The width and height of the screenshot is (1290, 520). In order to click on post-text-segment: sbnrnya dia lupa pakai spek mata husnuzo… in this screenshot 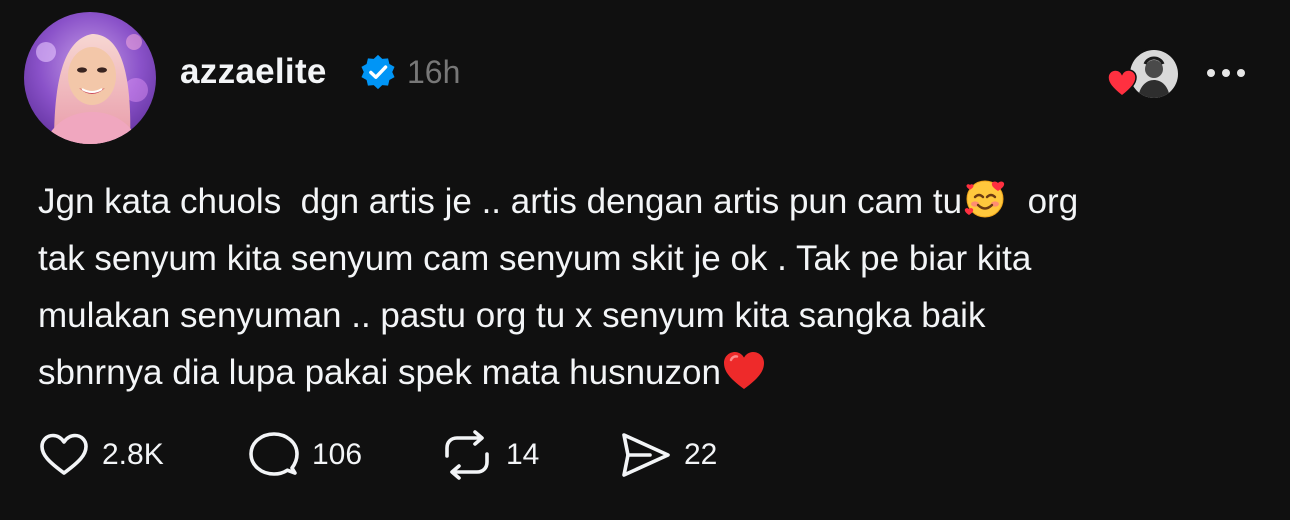, I will do `click(379, 372)`.